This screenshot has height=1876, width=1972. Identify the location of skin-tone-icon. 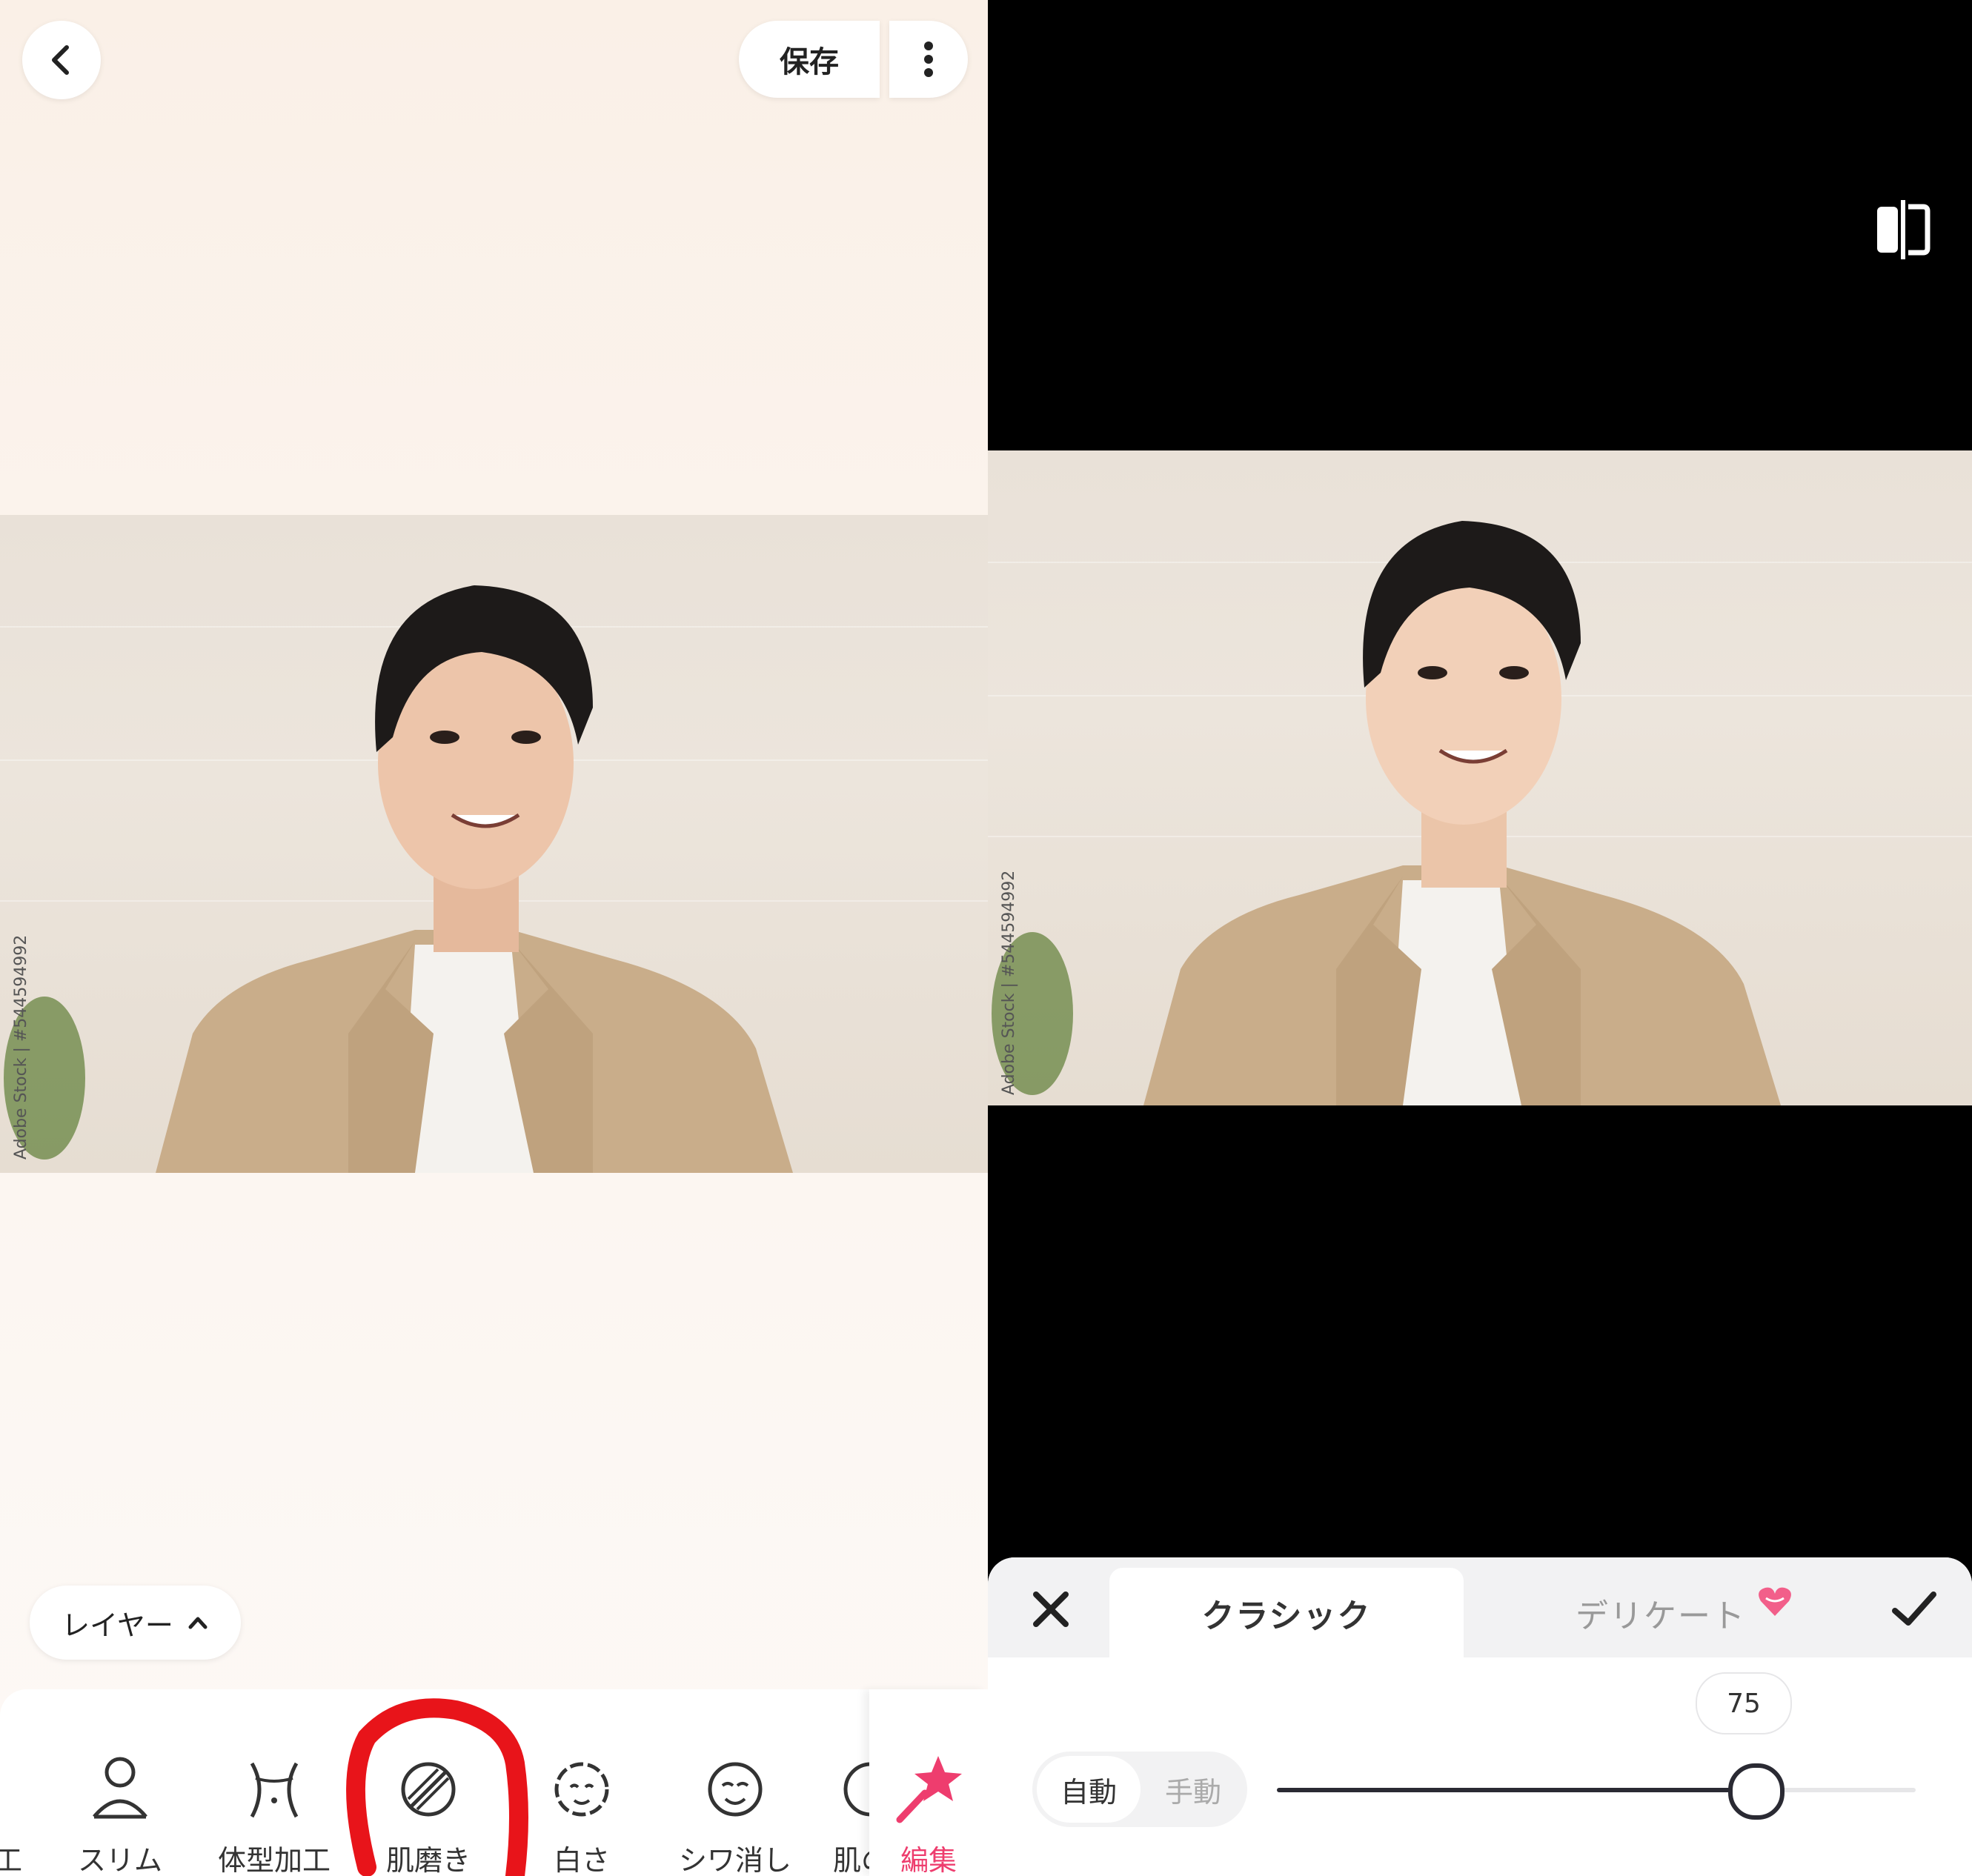
(858, 1789).